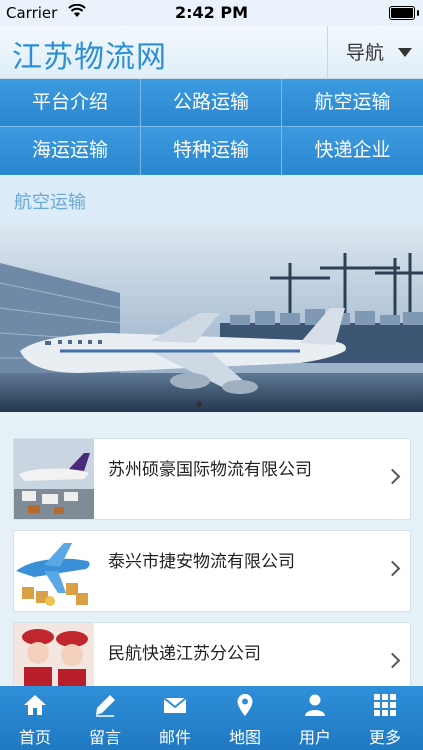  What do you see at coordinates (174, 737) in the screenshot?
I see `tab-label: 邮件` at bounding box center [174, 737].